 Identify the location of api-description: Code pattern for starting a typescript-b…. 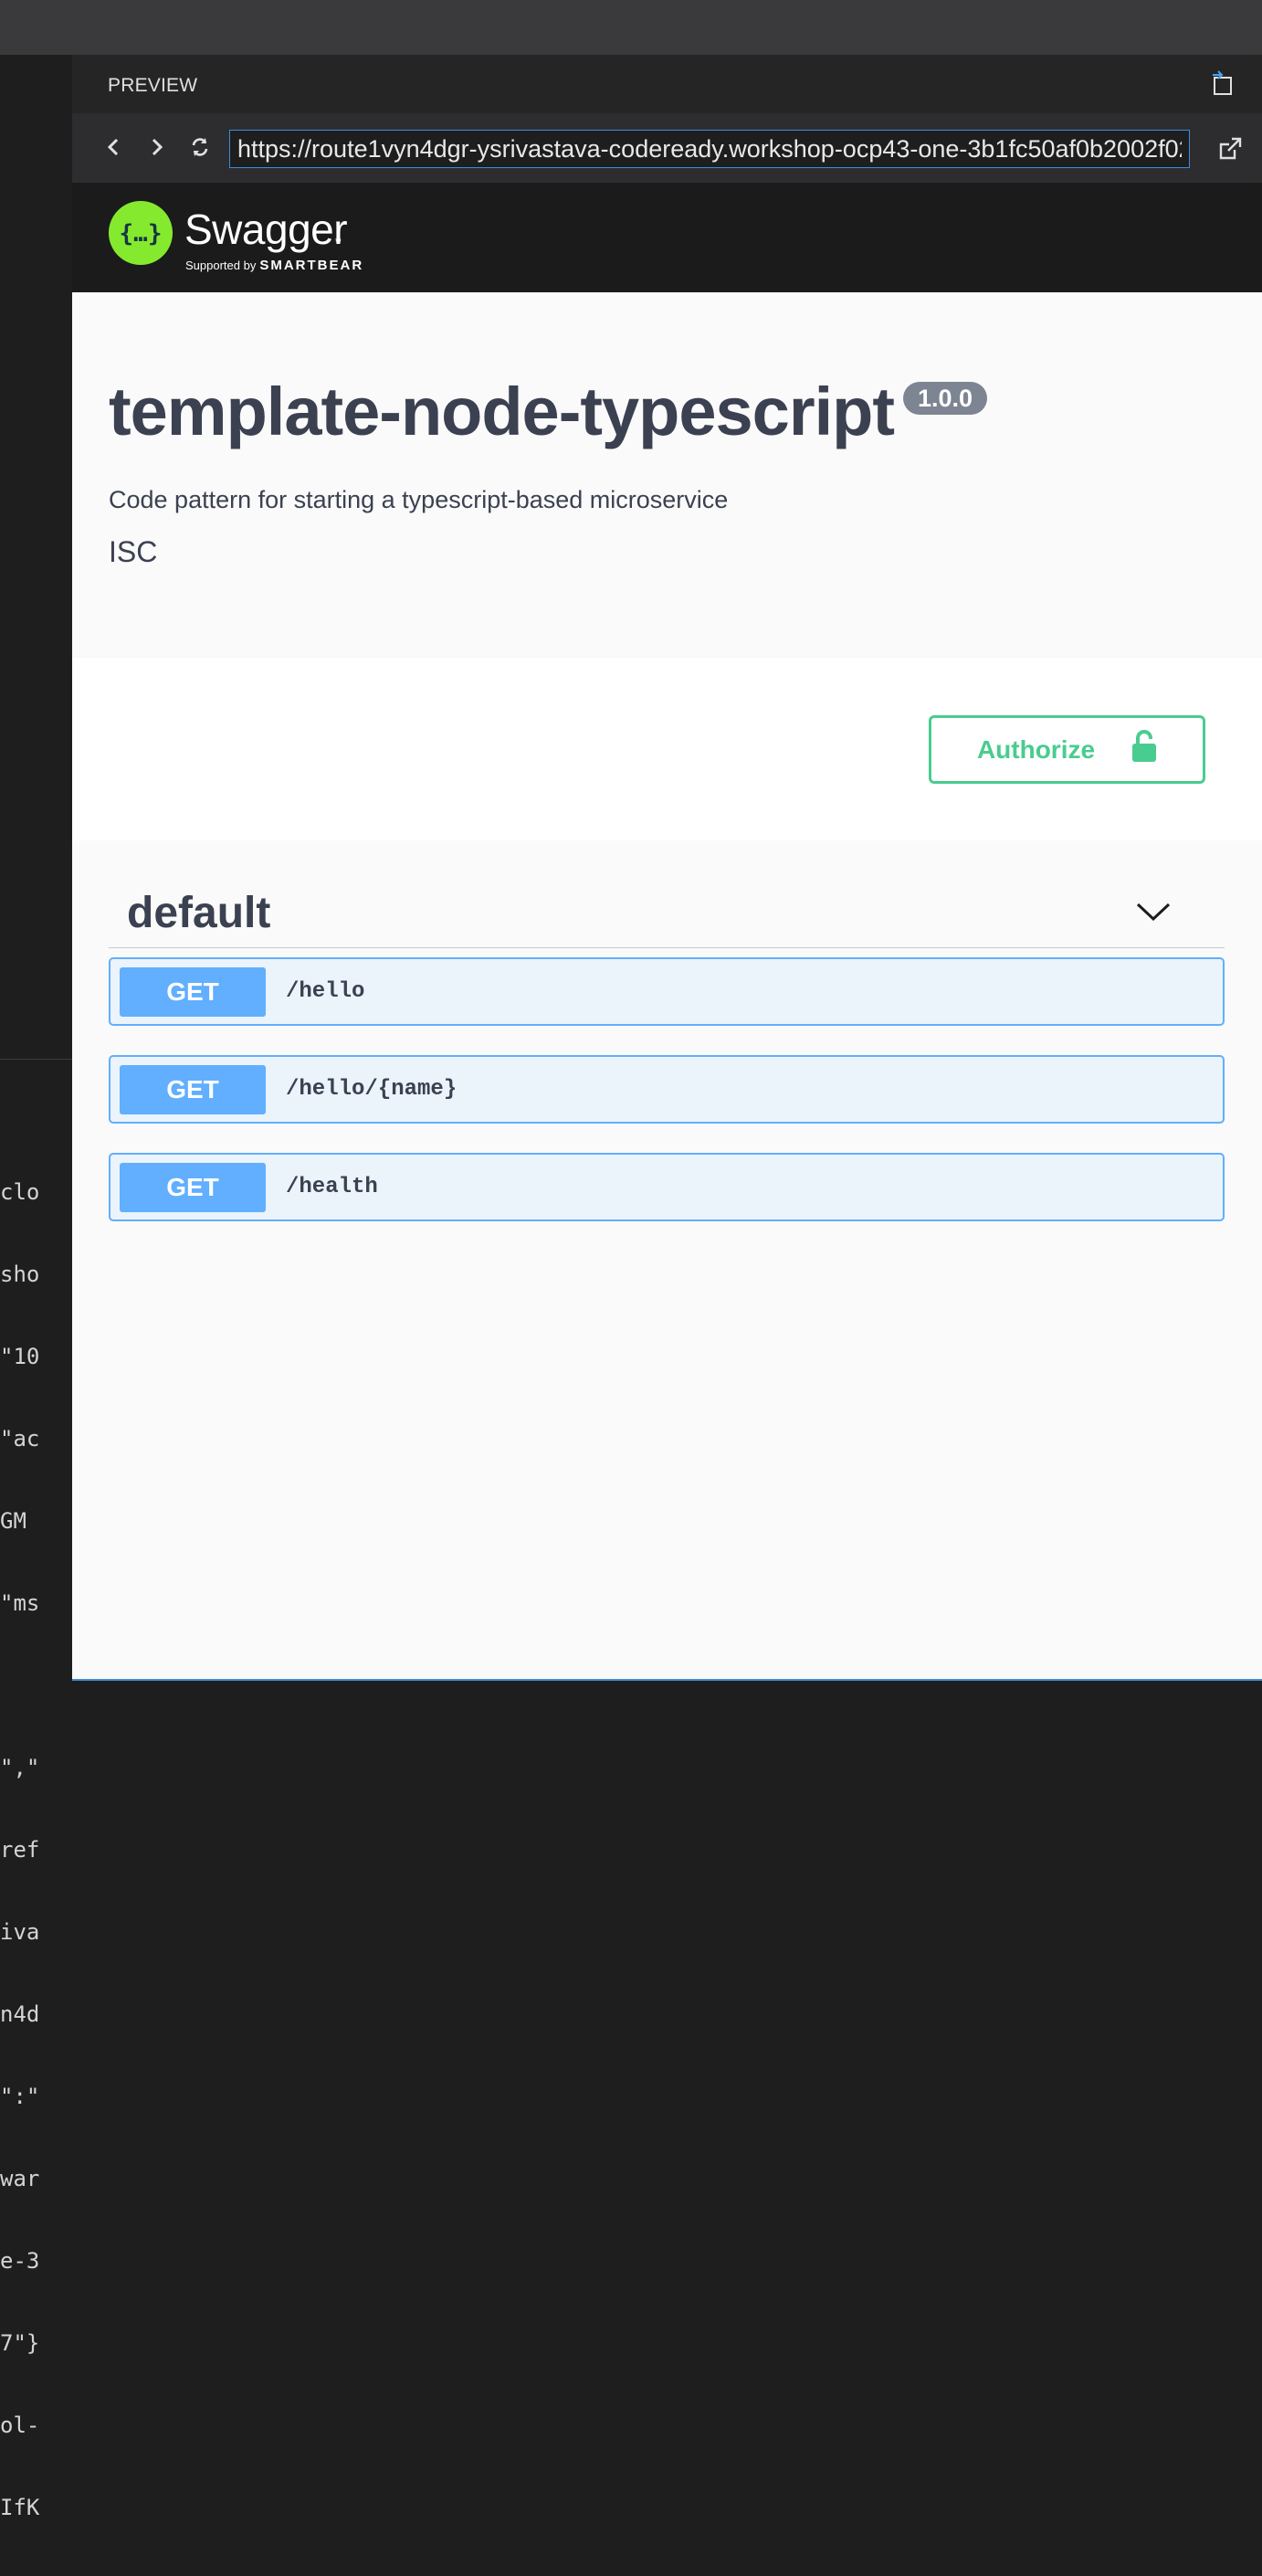
(419, 500).